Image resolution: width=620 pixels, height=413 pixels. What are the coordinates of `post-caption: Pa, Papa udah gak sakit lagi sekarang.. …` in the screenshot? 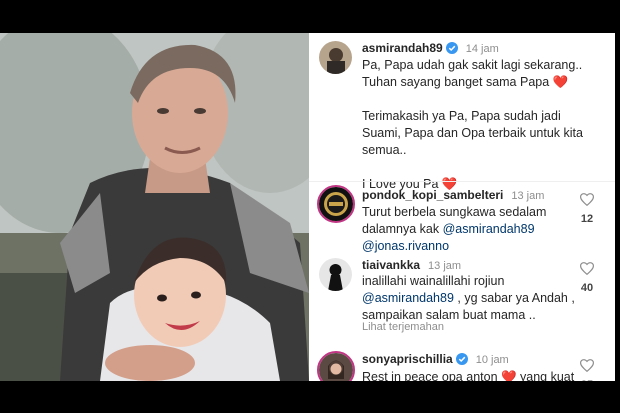 It's located at (484, 125).